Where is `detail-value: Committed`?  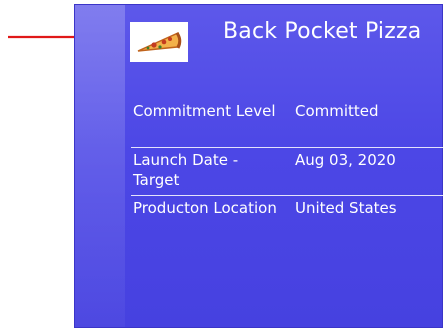
detail-value: Committed is located at coordinates (337, 111).